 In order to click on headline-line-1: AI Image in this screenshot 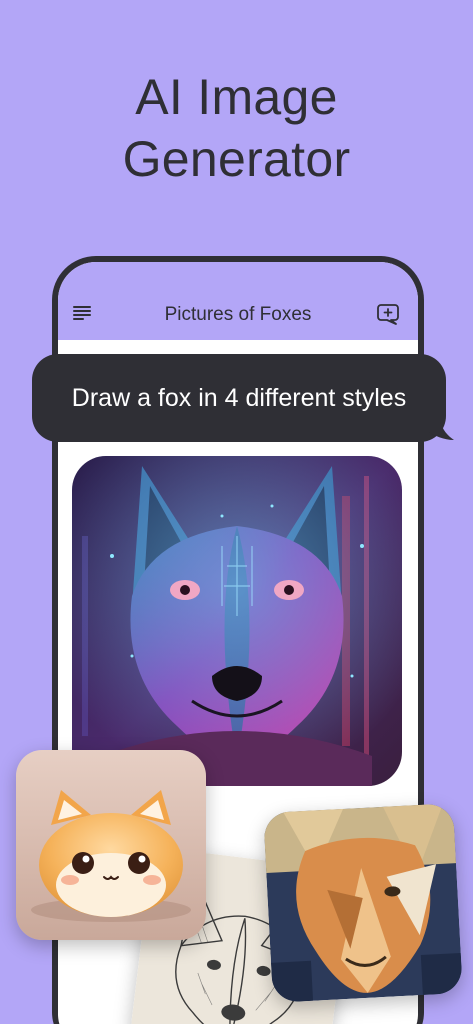, I will do `click(236, 97)`.